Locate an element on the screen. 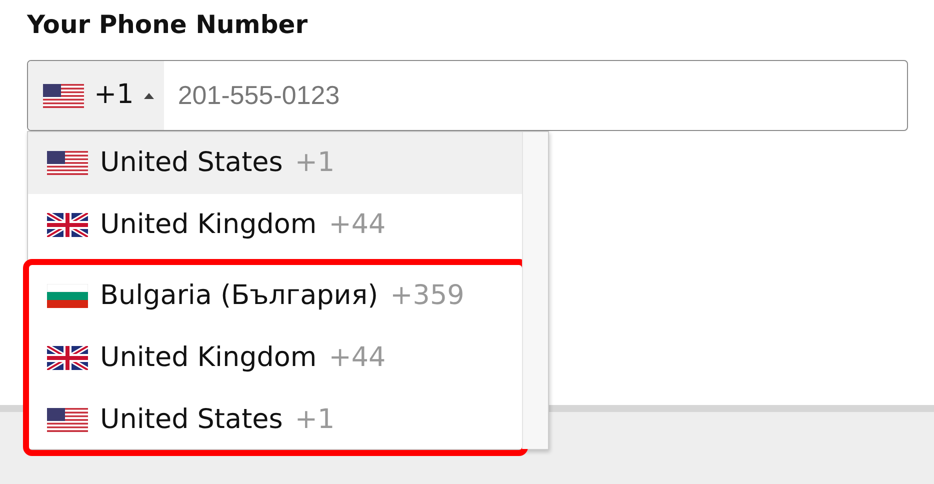  field-label: Your Phone Number is located at coordinates (168, 25).